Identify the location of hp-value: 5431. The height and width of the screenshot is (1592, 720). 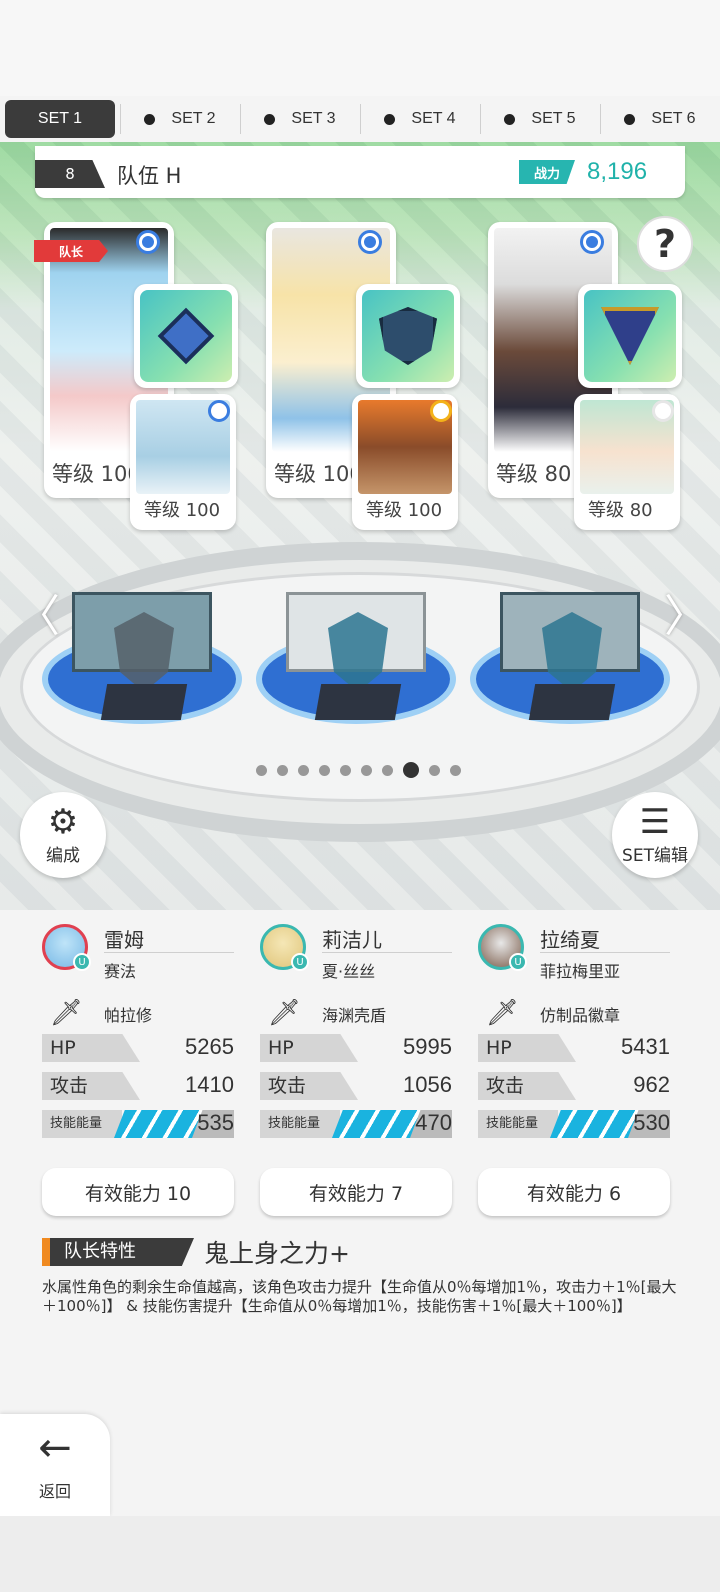
(645, 1046).